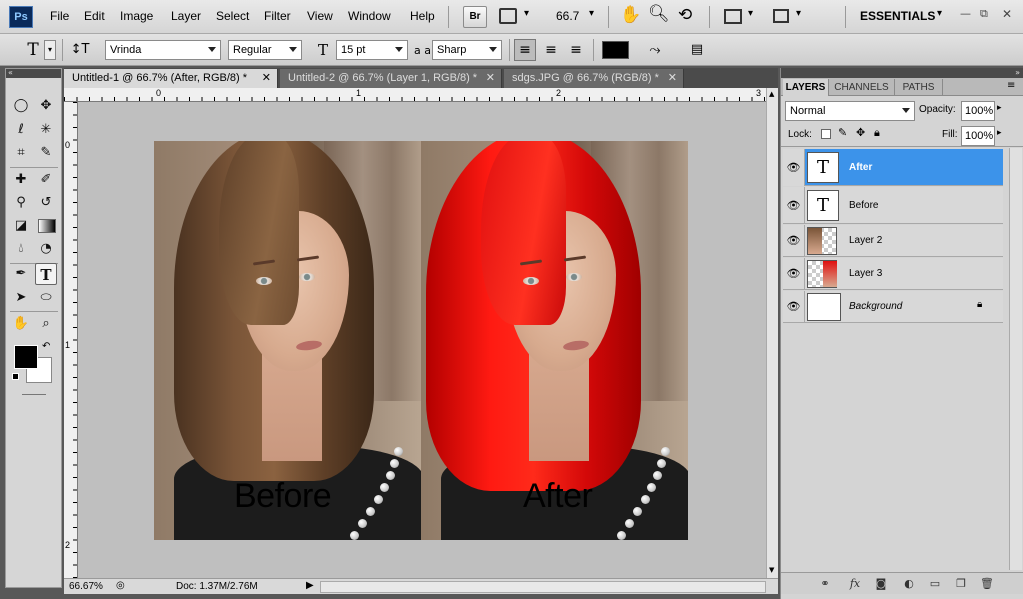  Describe the element at coordinates (850, 111) in the screenshot. I see `blend-mode-select: Normal` at that location.